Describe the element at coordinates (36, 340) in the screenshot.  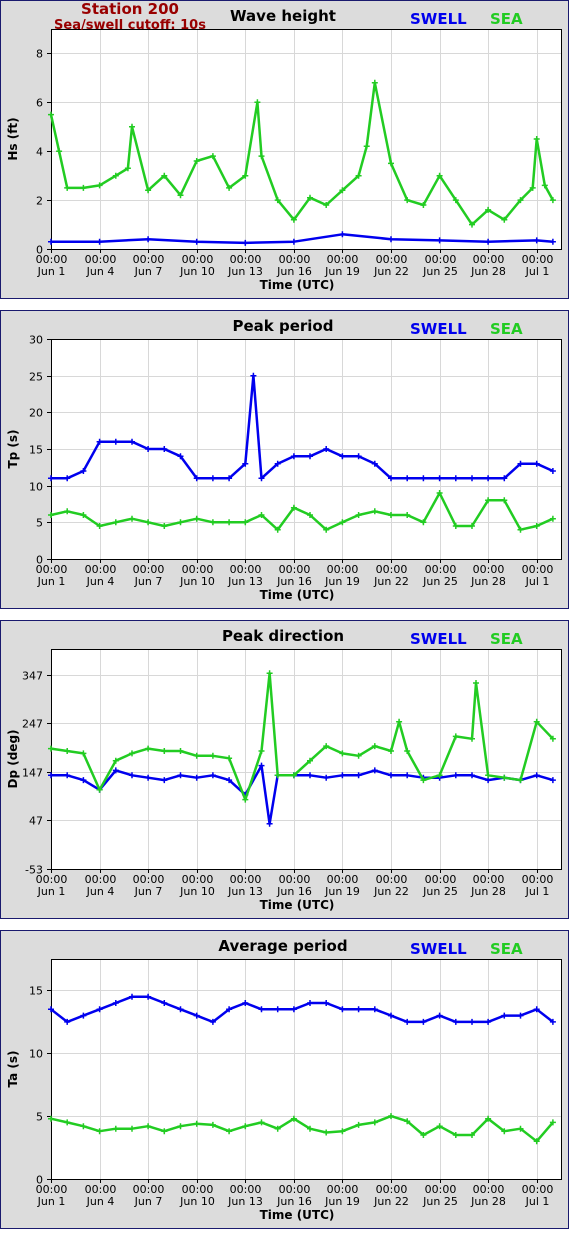
I see `y-tick-label: 30` at that location.